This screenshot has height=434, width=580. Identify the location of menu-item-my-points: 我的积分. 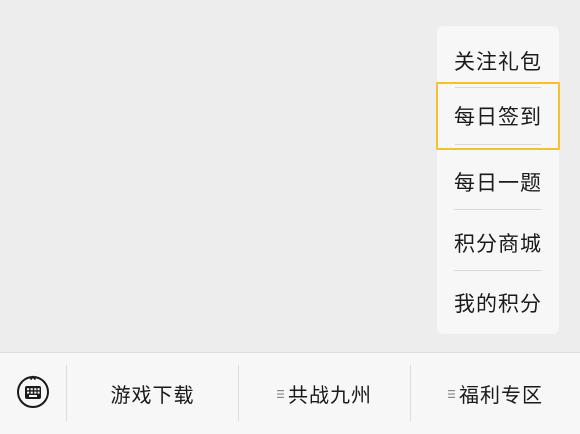
(498, 302).